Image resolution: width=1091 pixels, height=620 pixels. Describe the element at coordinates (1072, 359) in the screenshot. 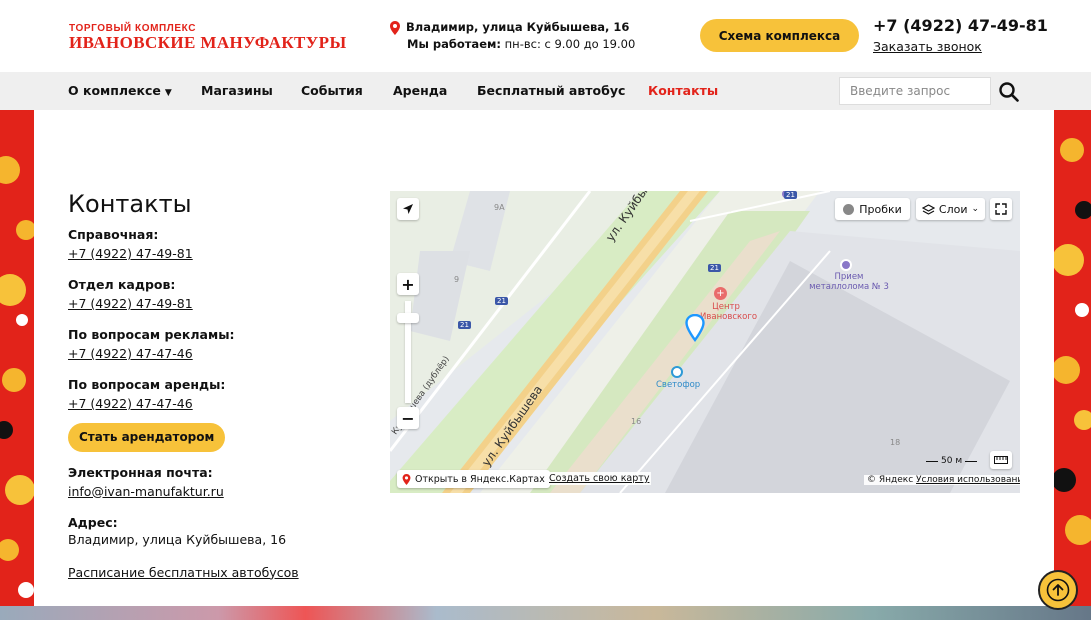

I see `decor-ornament-right` at that location.